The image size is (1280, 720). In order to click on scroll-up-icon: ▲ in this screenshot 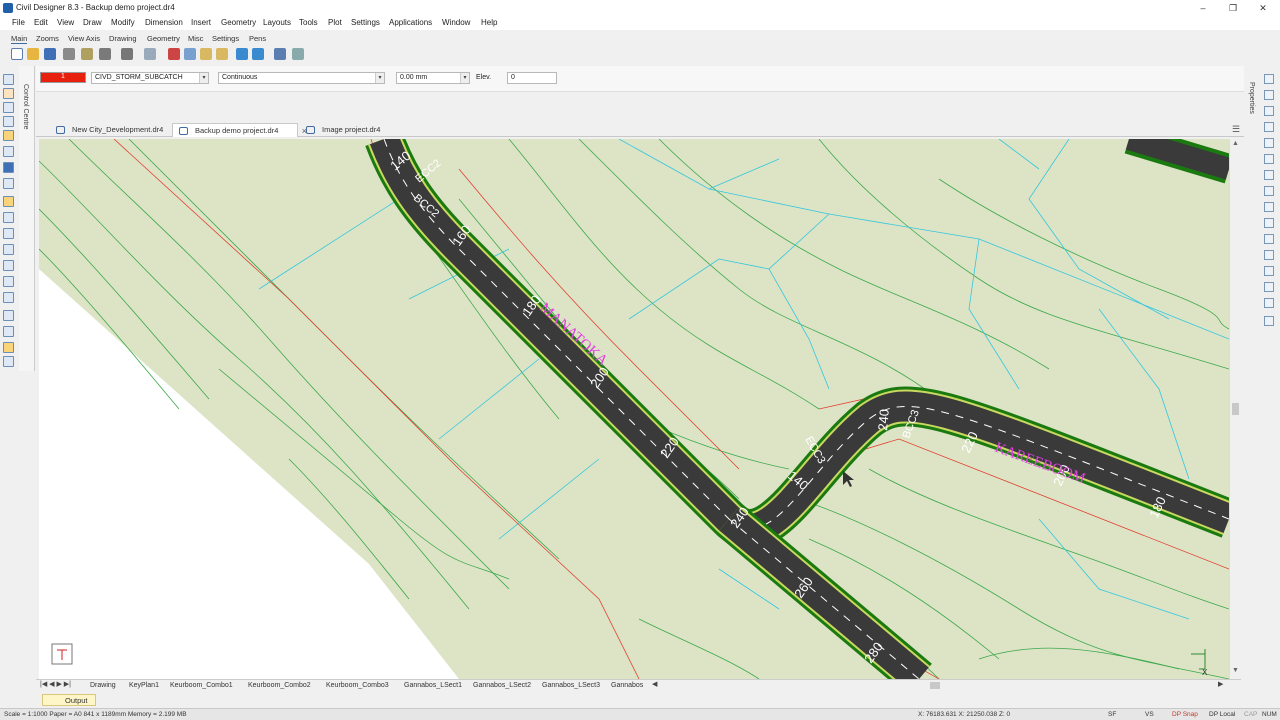, I will do `click(1235, 143)`.